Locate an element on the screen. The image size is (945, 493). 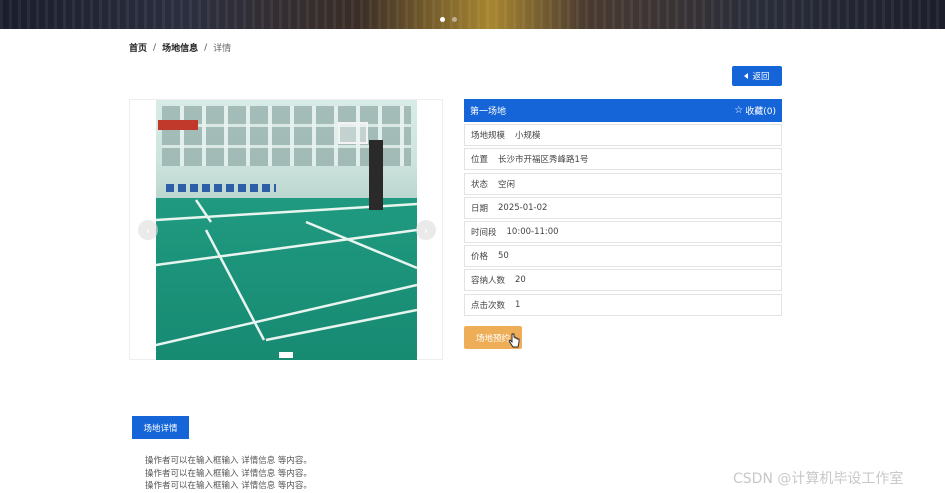
venue-photo is located at coordinates (286, 230).